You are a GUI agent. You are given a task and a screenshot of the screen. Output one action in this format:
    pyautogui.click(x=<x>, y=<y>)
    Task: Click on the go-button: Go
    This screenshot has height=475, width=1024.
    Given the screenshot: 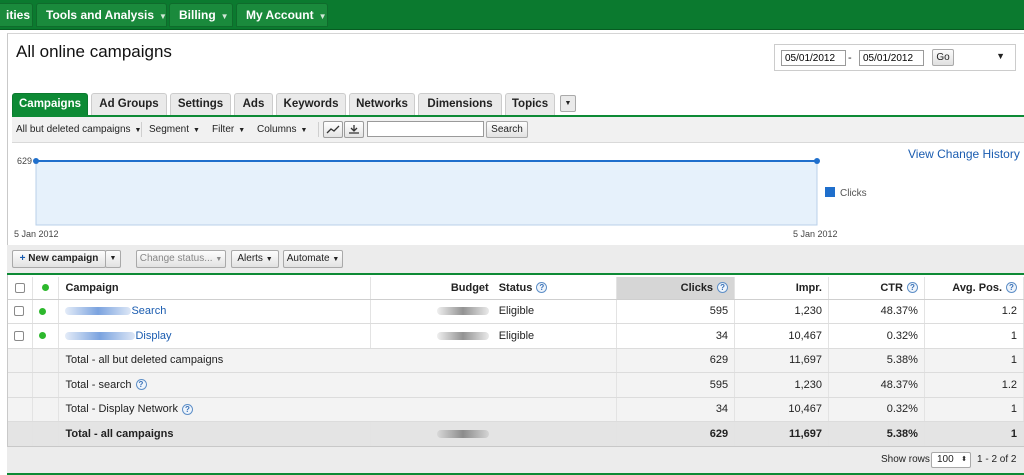 What is the action you would take?
    pyautogui.click(x=943, y=57)
    